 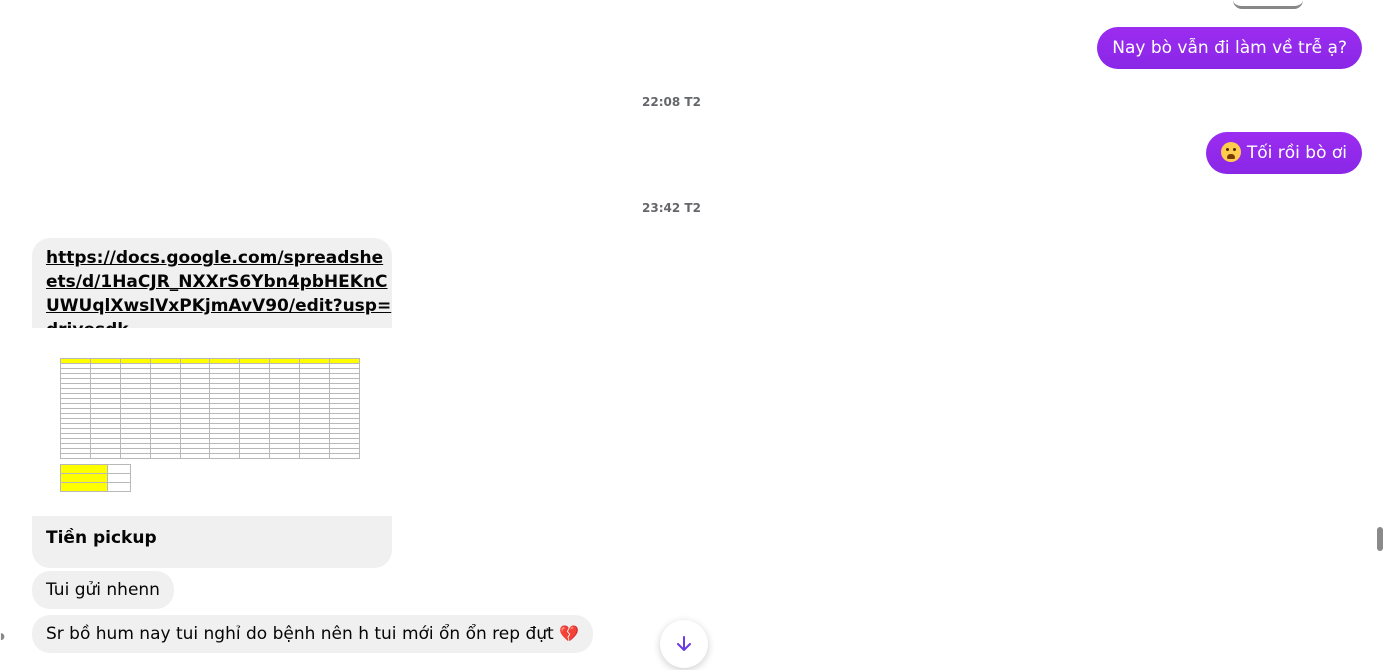 I want to click on scrollbar, so click(x=1380, y=539).